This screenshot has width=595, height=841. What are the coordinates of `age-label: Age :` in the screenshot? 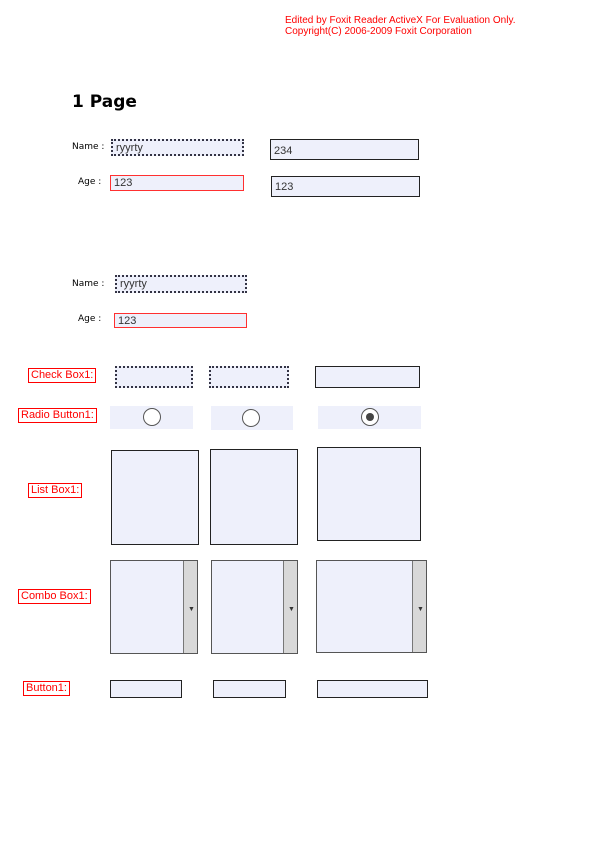 It's located at (90, 182).